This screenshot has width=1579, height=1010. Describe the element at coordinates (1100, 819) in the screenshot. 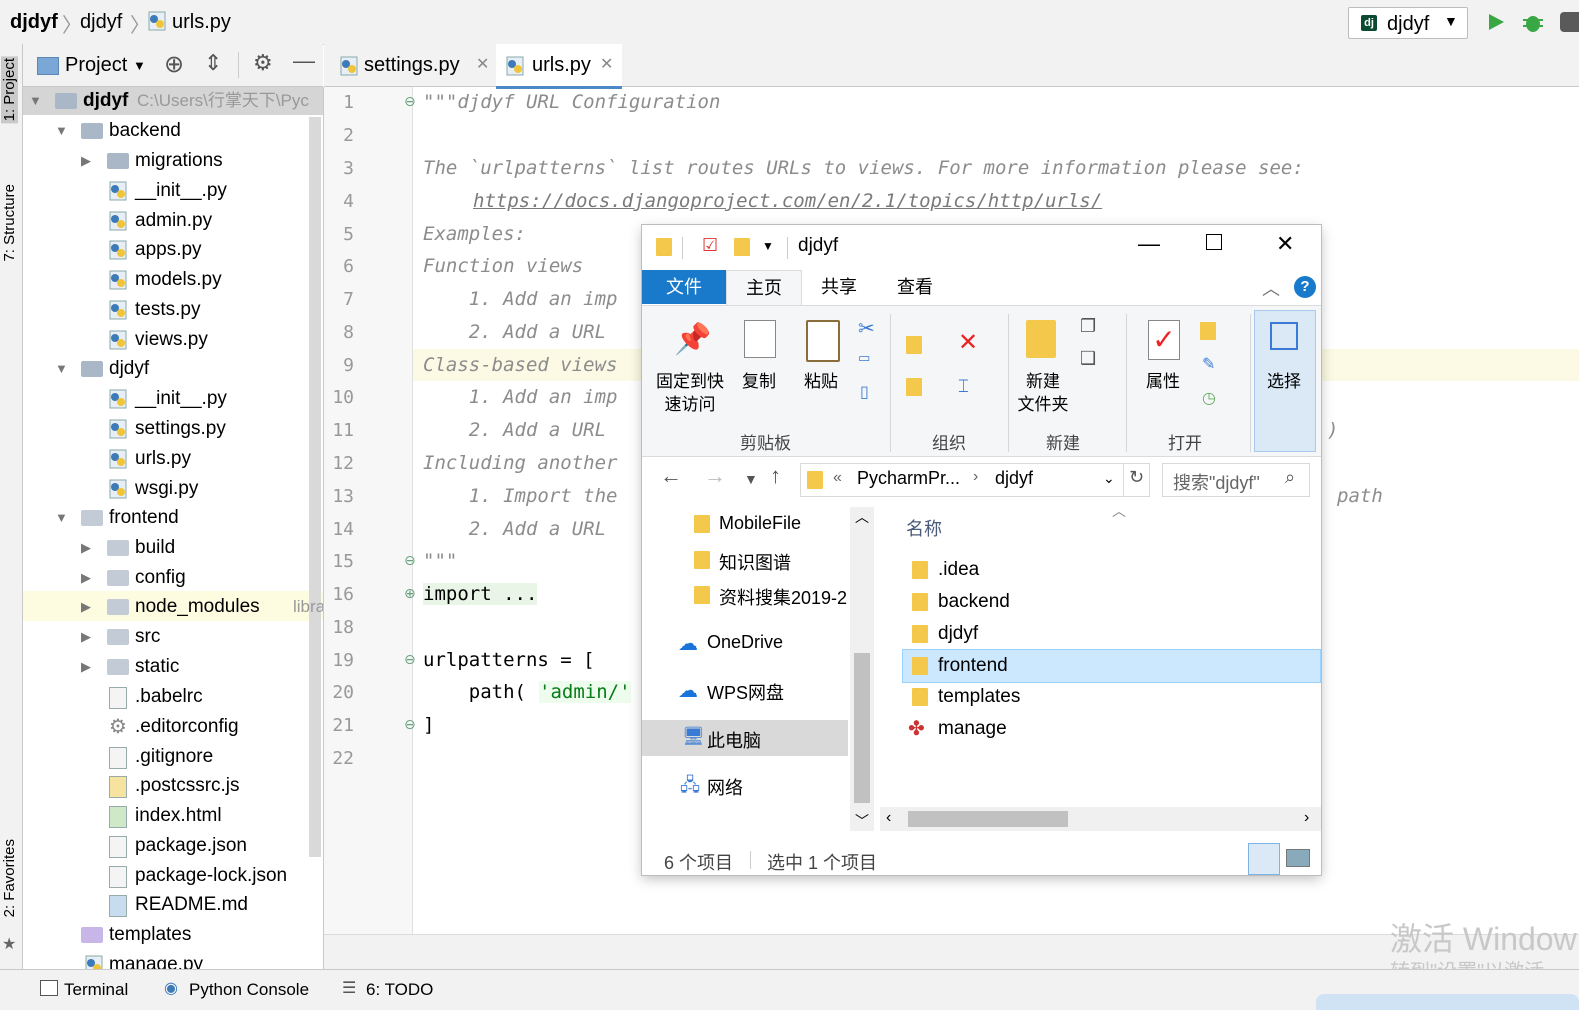

I see `file-list-scrollbar: ‹ ›` at that location.